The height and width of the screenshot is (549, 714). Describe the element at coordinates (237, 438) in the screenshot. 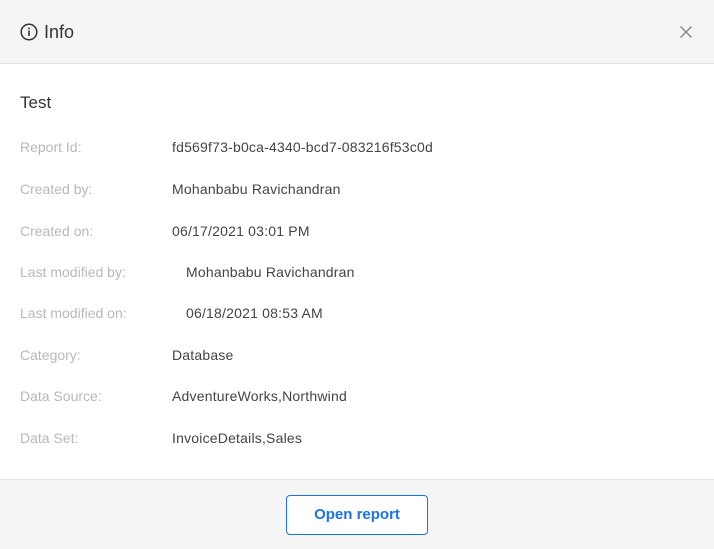

I see `detail-value: InvoiceDetails,Sales` at that location.